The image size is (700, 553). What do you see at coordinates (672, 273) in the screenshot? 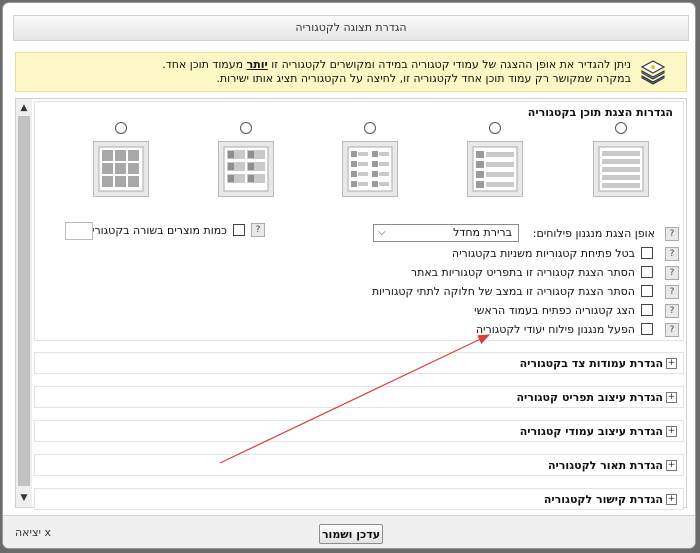
I see `help-icon-option-2: ?` at bounding box center [672, 273].